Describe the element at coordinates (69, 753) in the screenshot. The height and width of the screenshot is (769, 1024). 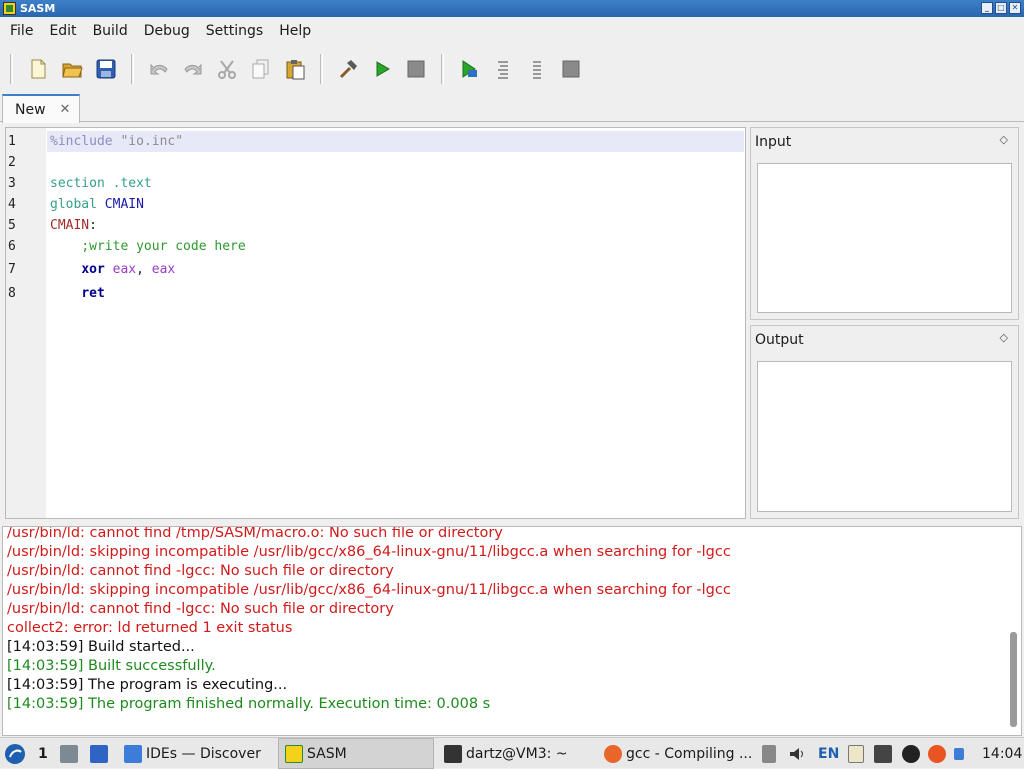
I see `file-manager-launcher` at that location.